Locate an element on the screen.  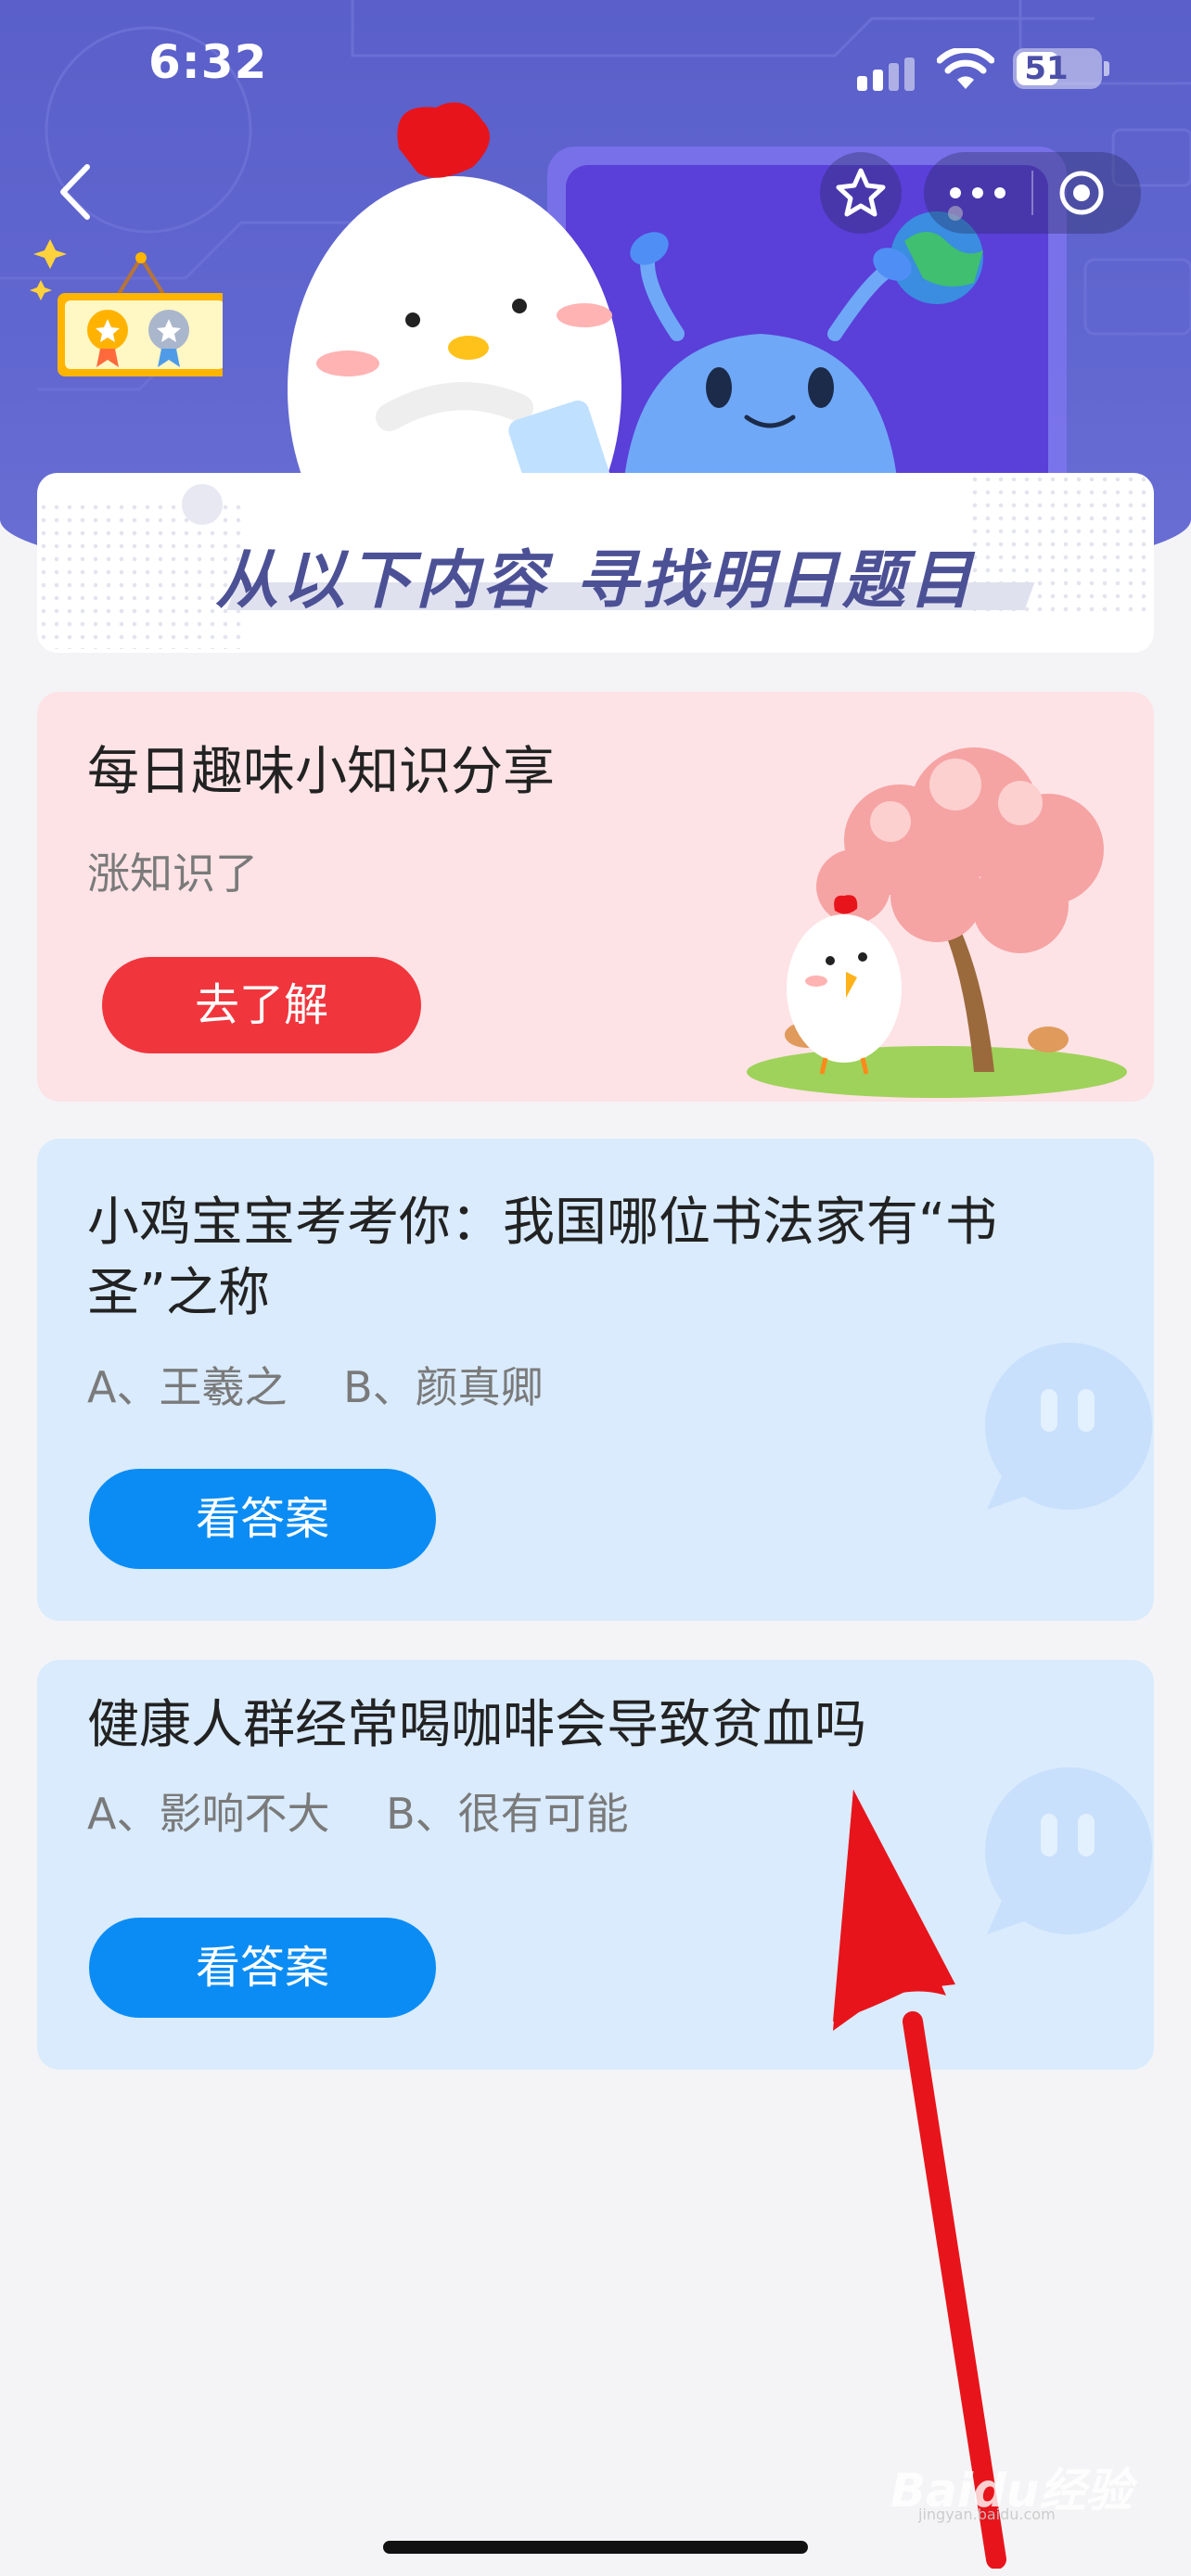
battery-icon: 51 is located at coordinates (1058, 68).